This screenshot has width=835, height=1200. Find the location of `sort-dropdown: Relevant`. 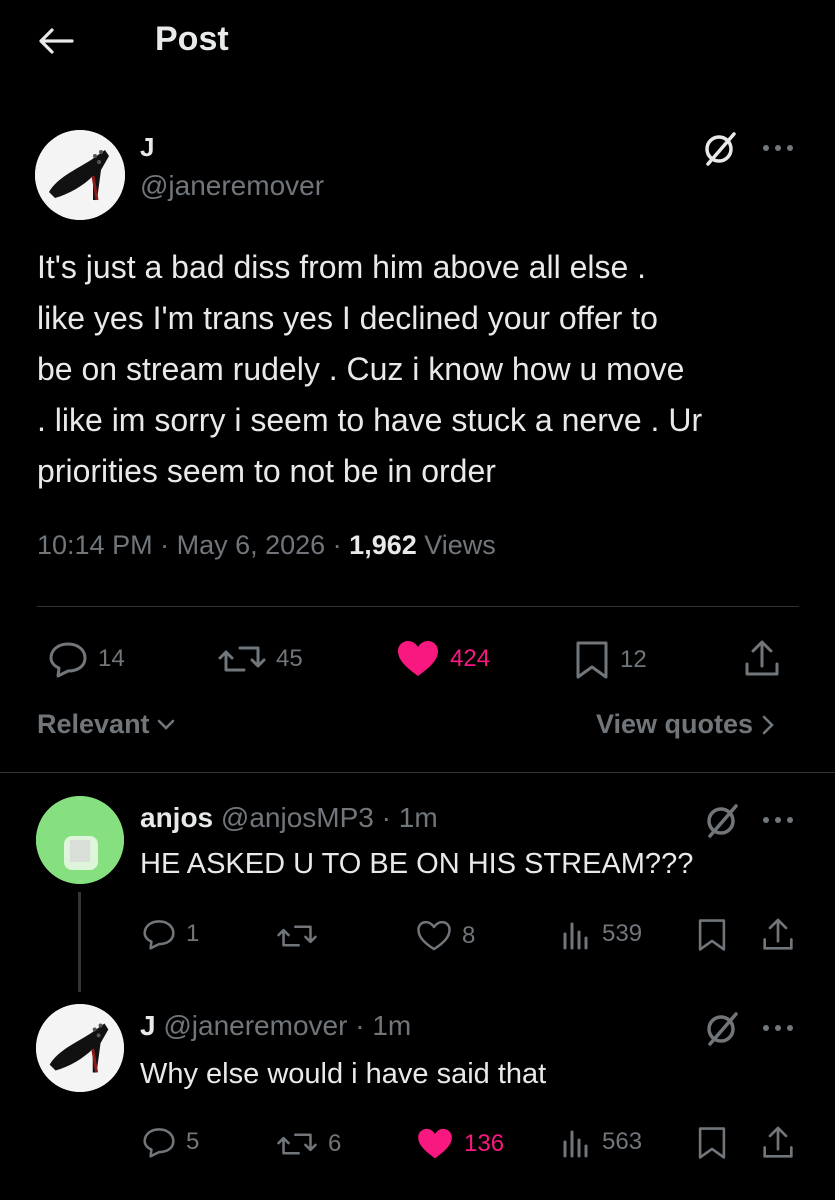

sort-dropdown: Relevant is located at coordinates (106, 724).